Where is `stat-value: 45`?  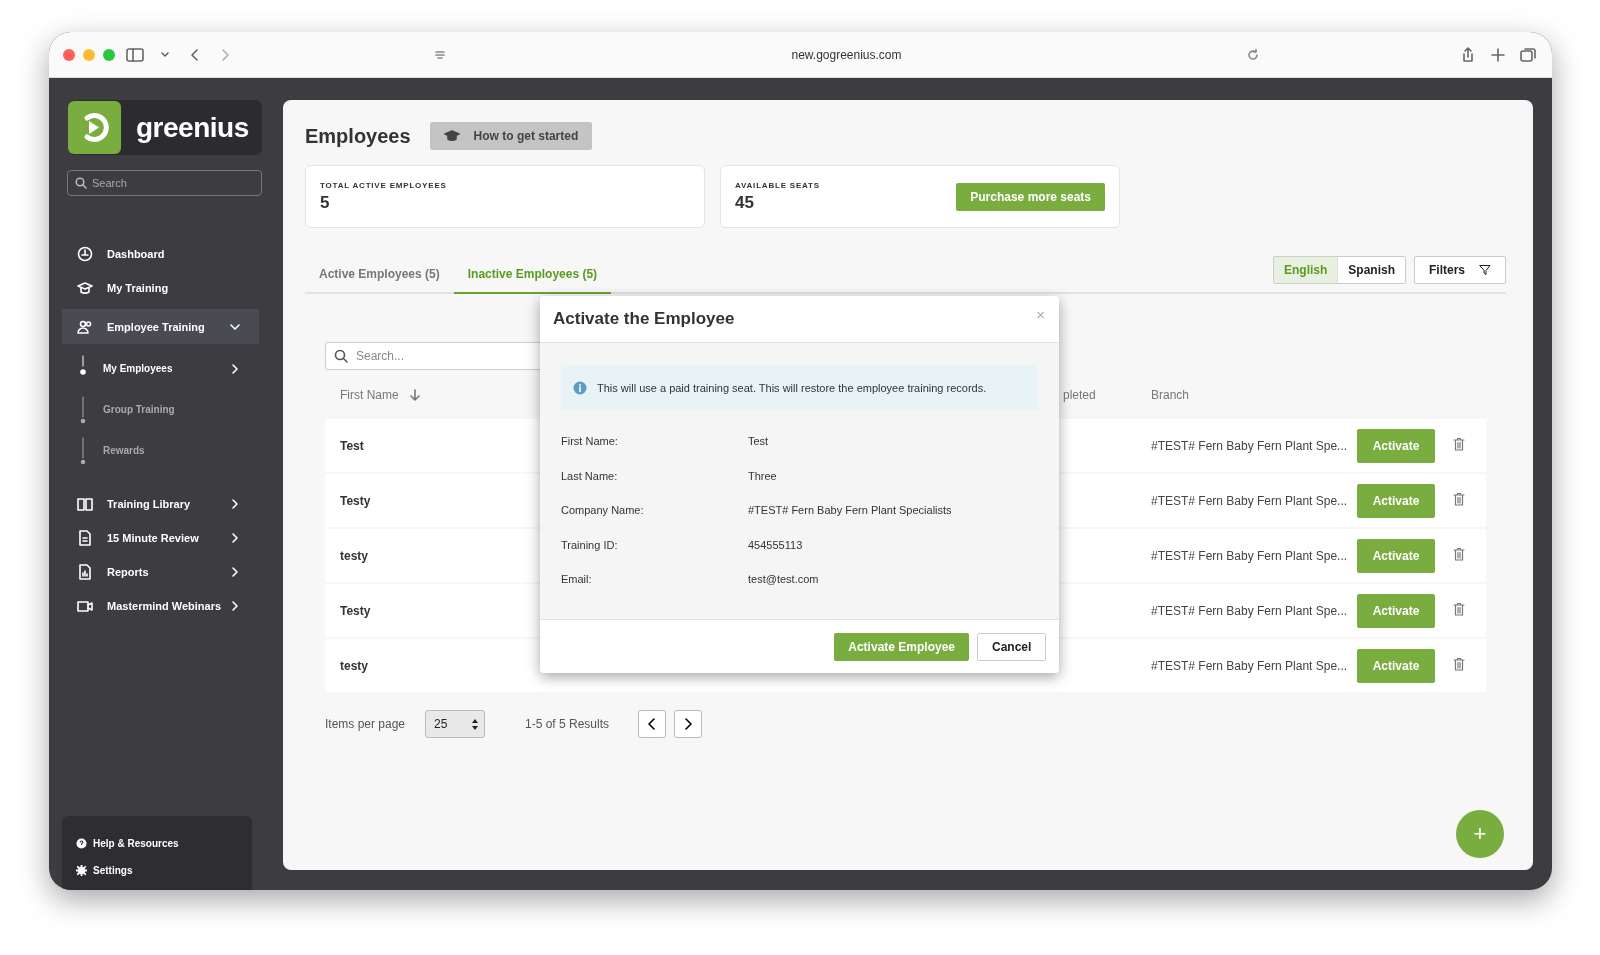
stat-value: 45 is located at coordinates (745, 202).